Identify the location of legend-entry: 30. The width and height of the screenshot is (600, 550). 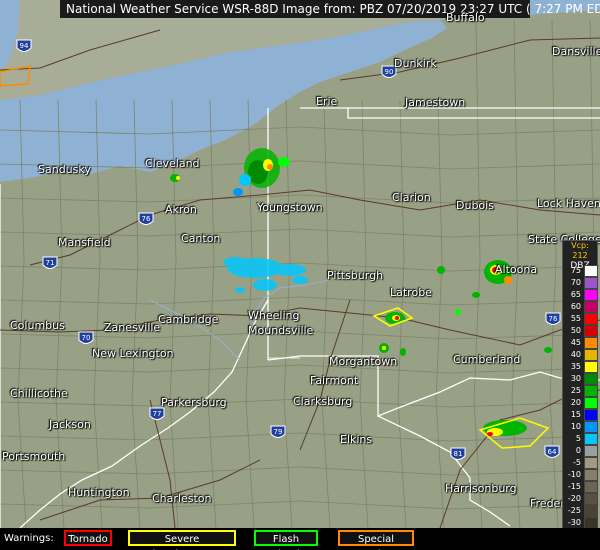
(581, 379).